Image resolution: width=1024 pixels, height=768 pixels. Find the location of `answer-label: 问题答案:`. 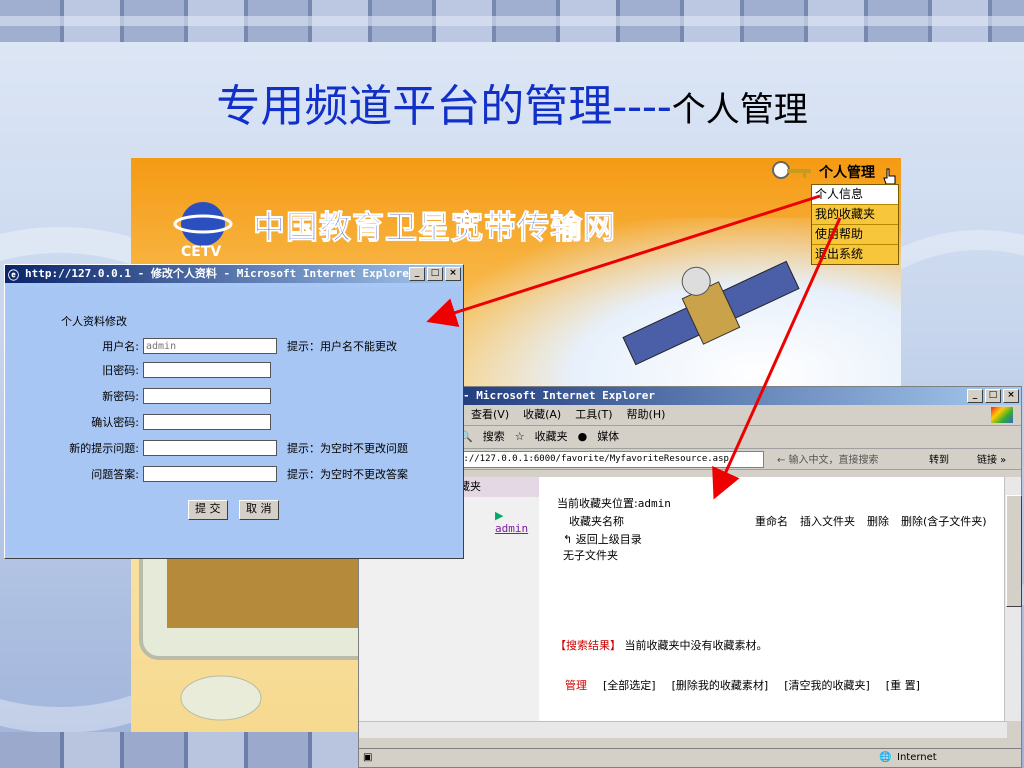

answer-label: 问题答案: is located at coordinates (115, 474).